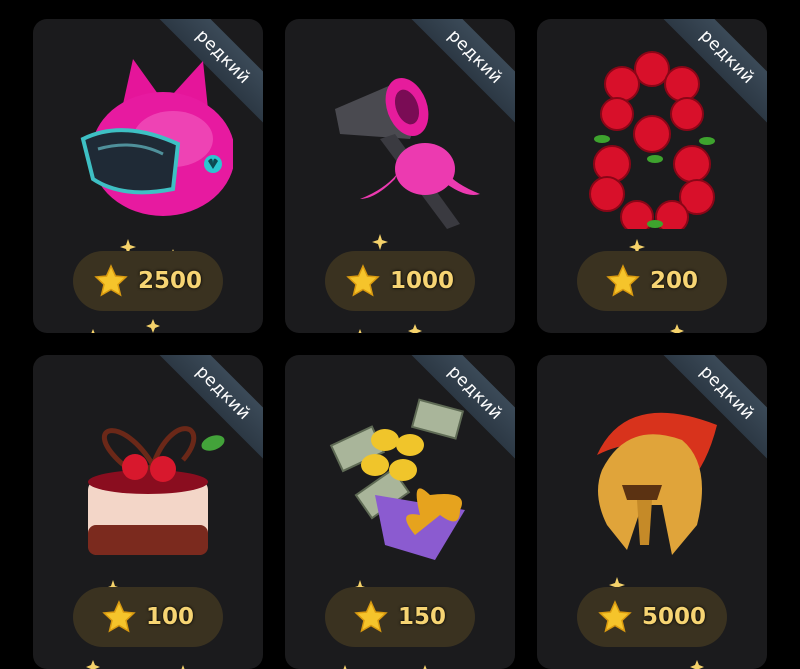  What do you see at coordinates (421, 617) in the screenshot?
I see `price-value: 150` at bounding box center [421, 617].